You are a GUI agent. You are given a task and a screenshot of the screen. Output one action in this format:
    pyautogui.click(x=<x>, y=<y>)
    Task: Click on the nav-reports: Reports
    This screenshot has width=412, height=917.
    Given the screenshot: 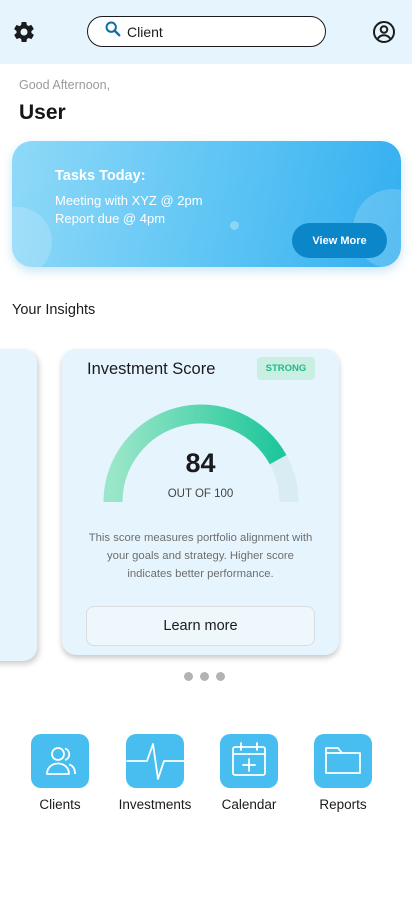 What is the action you would take?
    pyautogui.click(x=343, y=776)
    